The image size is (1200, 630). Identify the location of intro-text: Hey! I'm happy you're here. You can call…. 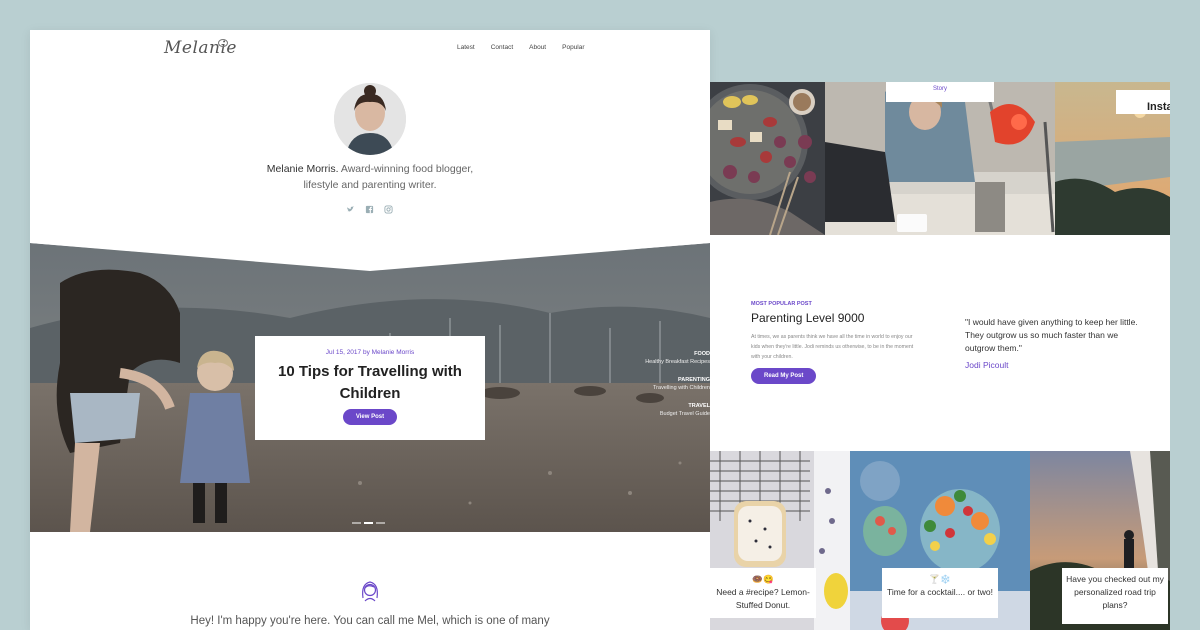
(370, 621).